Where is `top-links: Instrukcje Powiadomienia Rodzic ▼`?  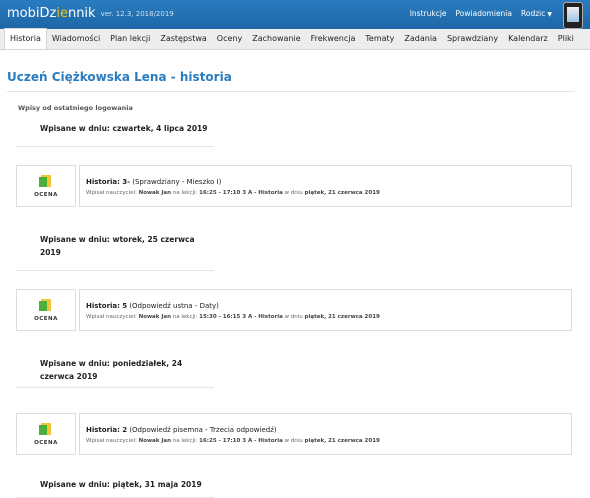 top-links: Instrukcje Powiadomienia Rodzic ▼ is located at coordinates (481, 13).